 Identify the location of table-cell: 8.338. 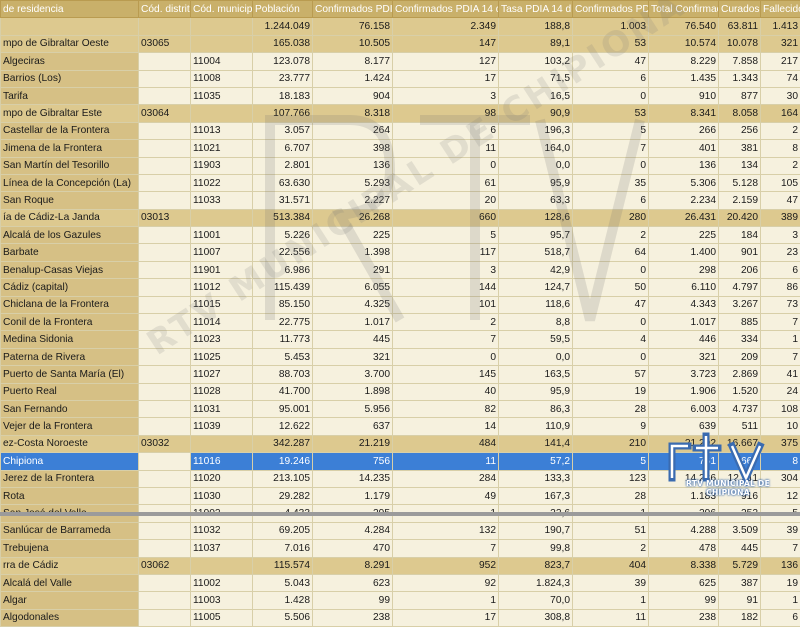
(684, 565).